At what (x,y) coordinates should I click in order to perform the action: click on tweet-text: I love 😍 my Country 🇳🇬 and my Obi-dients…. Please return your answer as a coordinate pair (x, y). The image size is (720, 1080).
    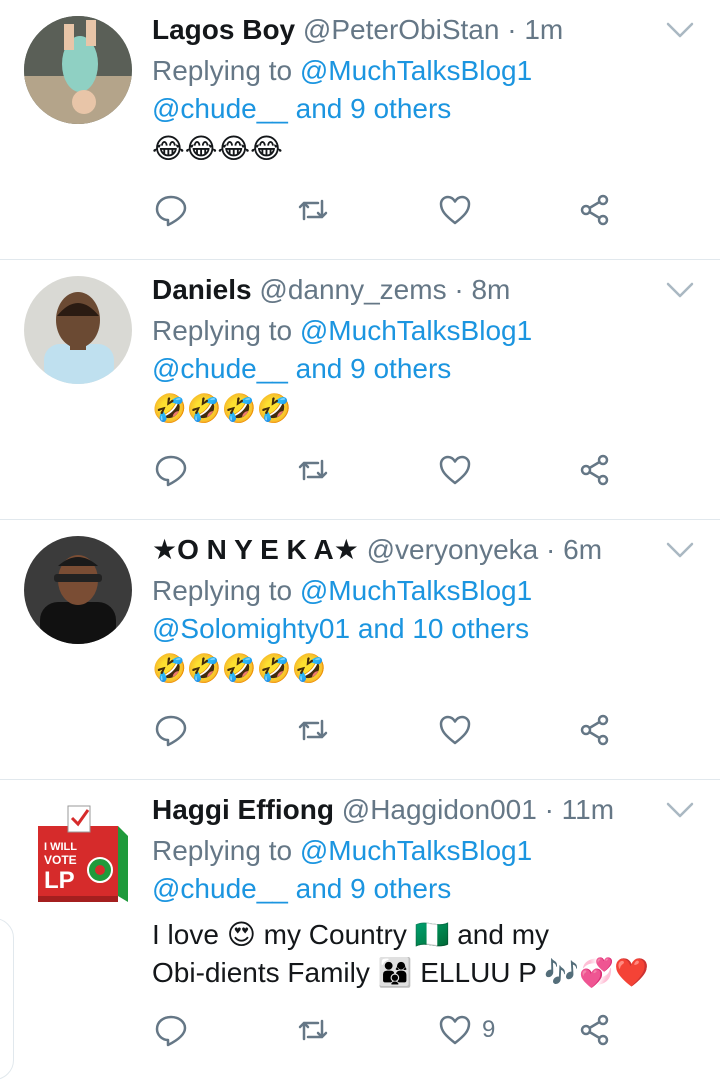
    Looking at the image, I should click on (400, 954).